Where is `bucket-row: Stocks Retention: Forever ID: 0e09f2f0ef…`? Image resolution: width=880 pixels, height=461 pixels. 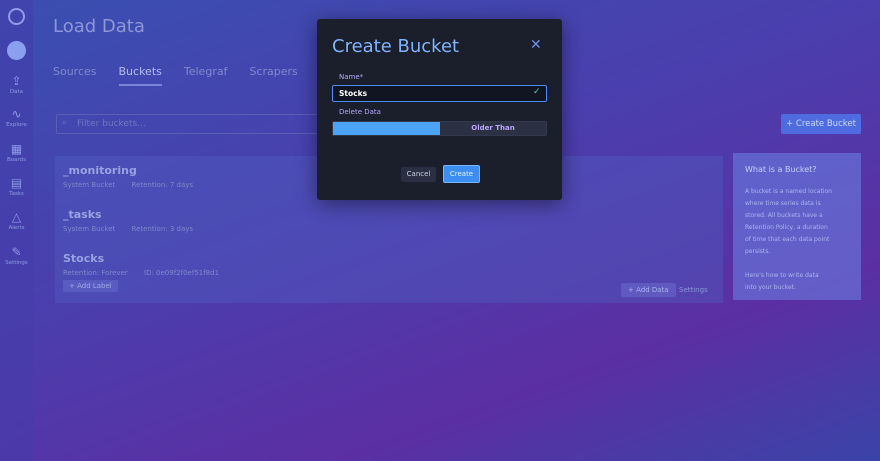
bucket-row: Stocks Retention: Forever ID: 0e09f2f0ef… is located at coordinates (148, 264).